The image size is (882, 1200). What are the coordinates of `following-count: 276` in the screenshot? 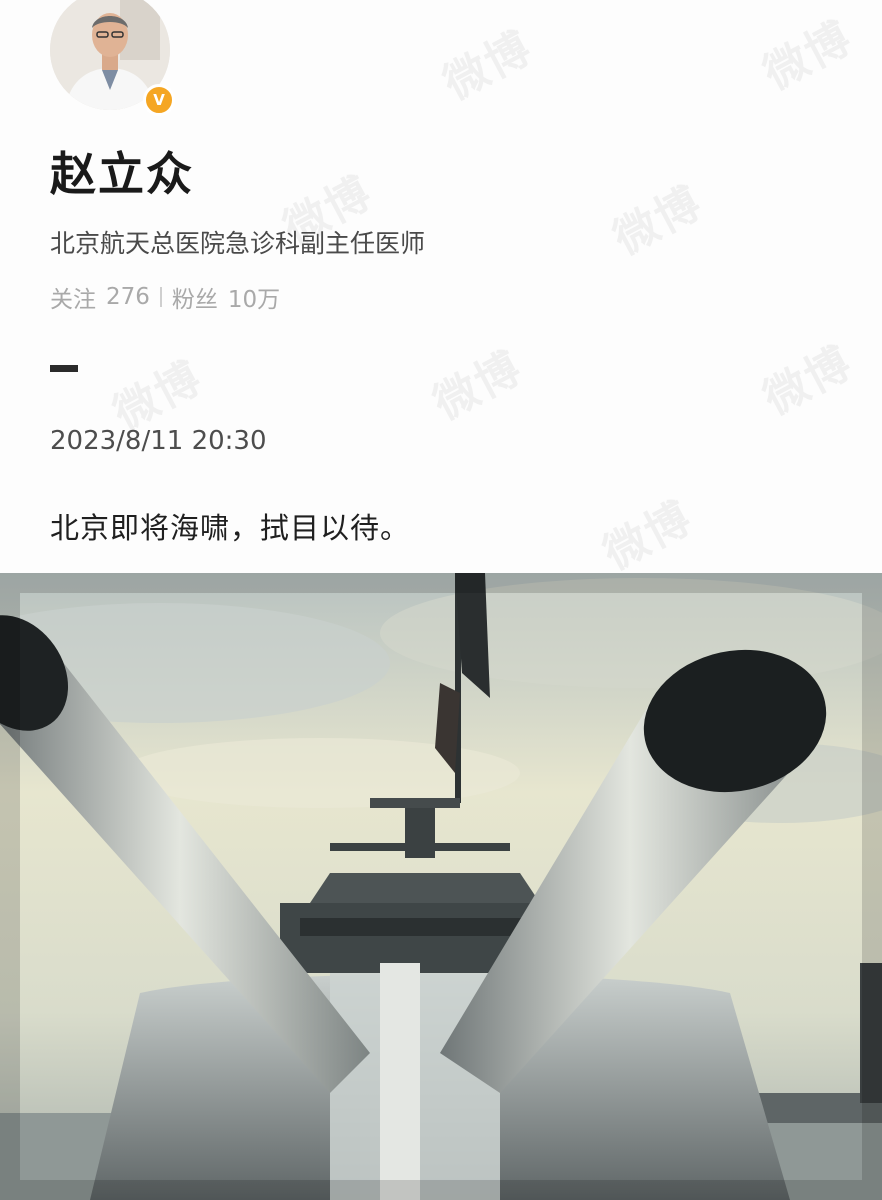 It's located at (128, 297).